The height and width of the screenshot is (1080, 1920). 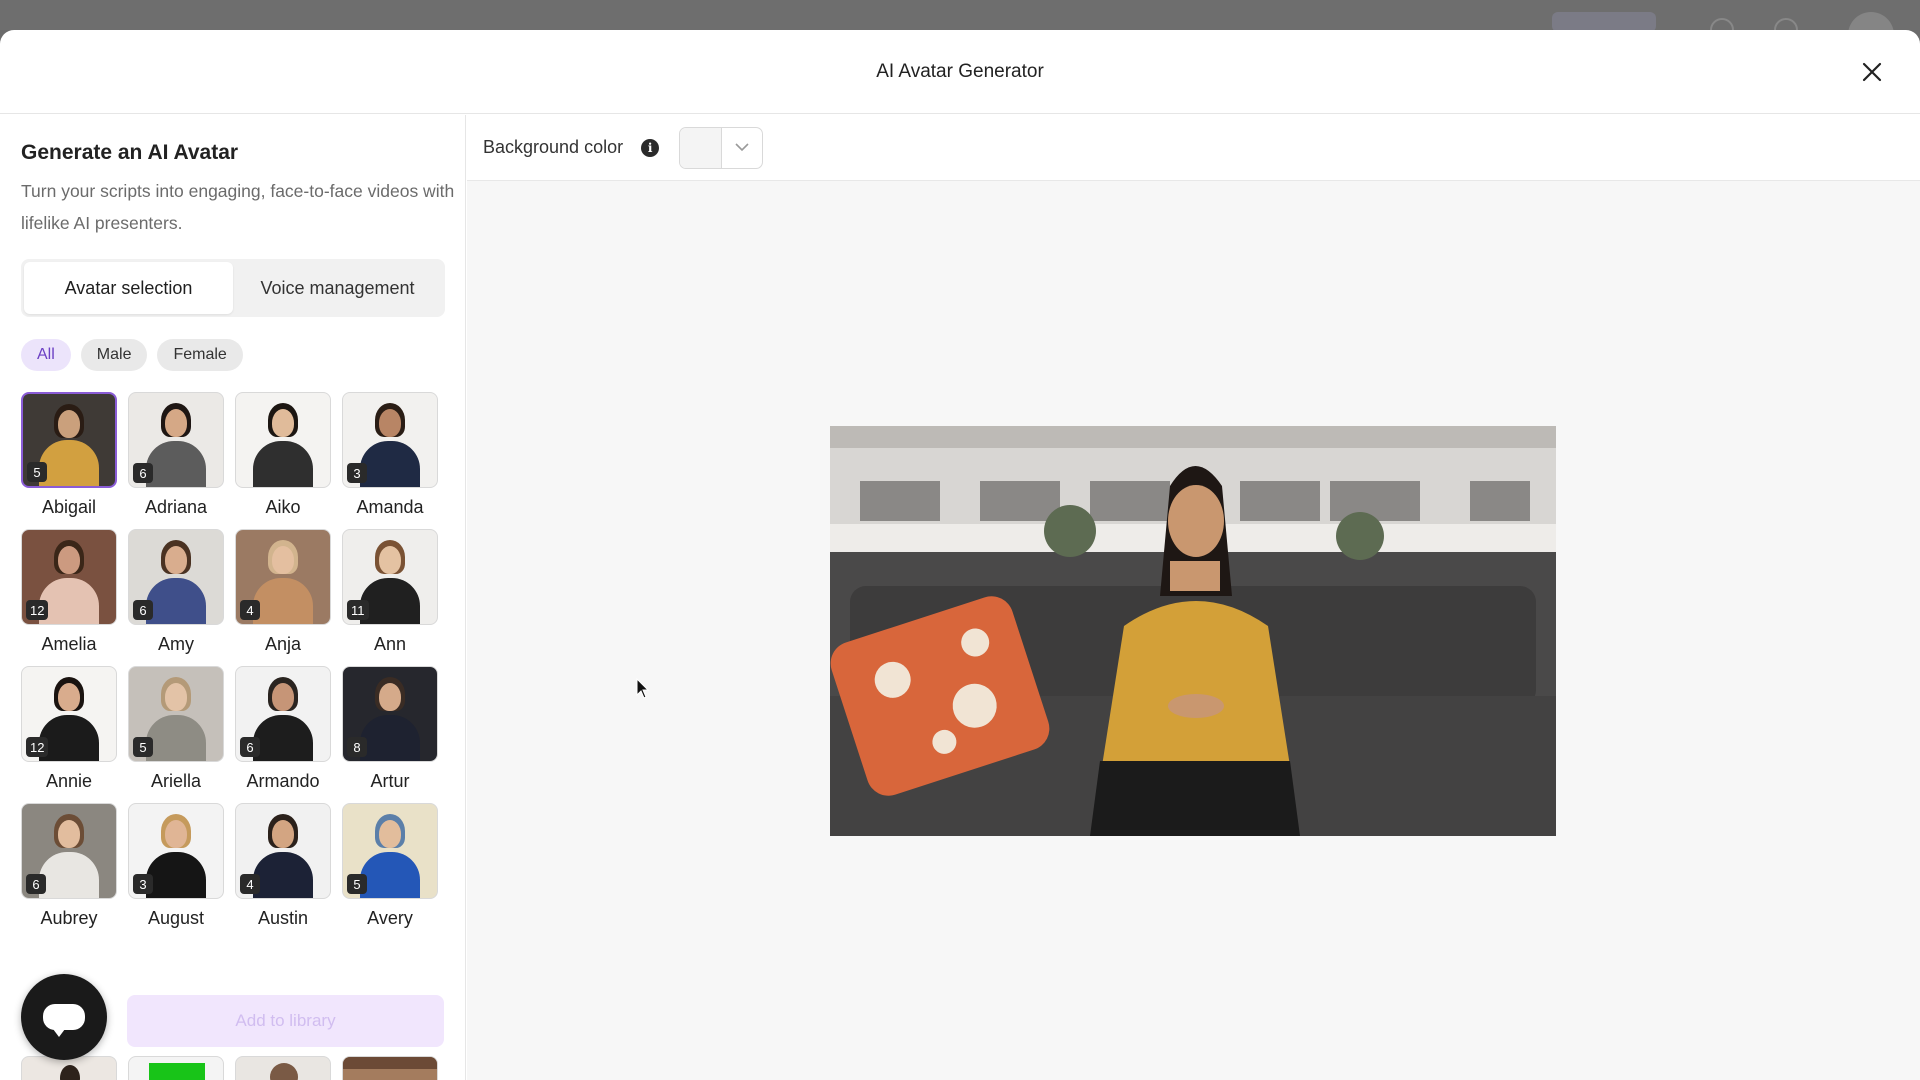 I want to click on avatar-card-avery: 5 Avery, so click(x=390, y=871).